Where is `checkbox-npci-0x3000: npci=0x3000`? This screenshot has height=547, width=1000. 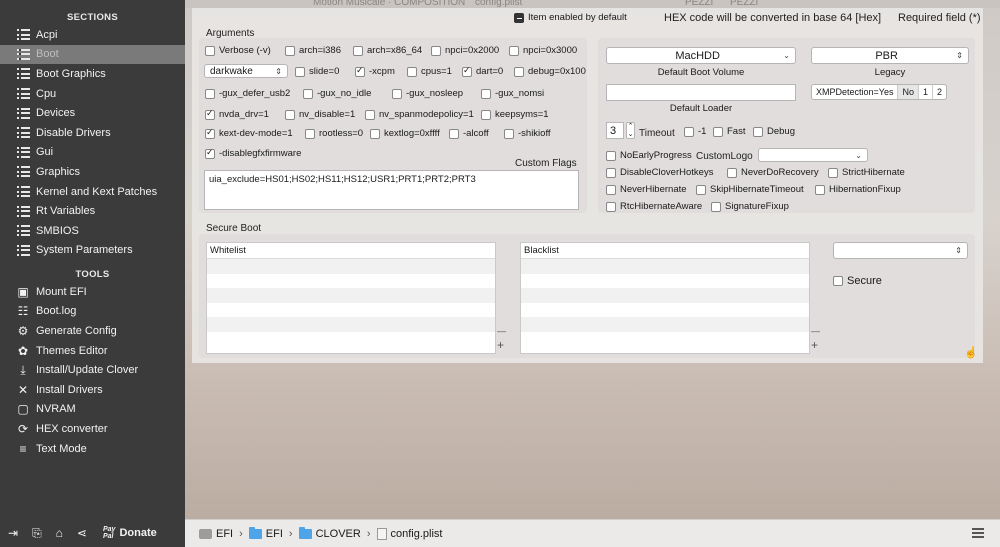
checkbox-npci-0x3000: npci=0x3000 is located at coordinates (543, 50).